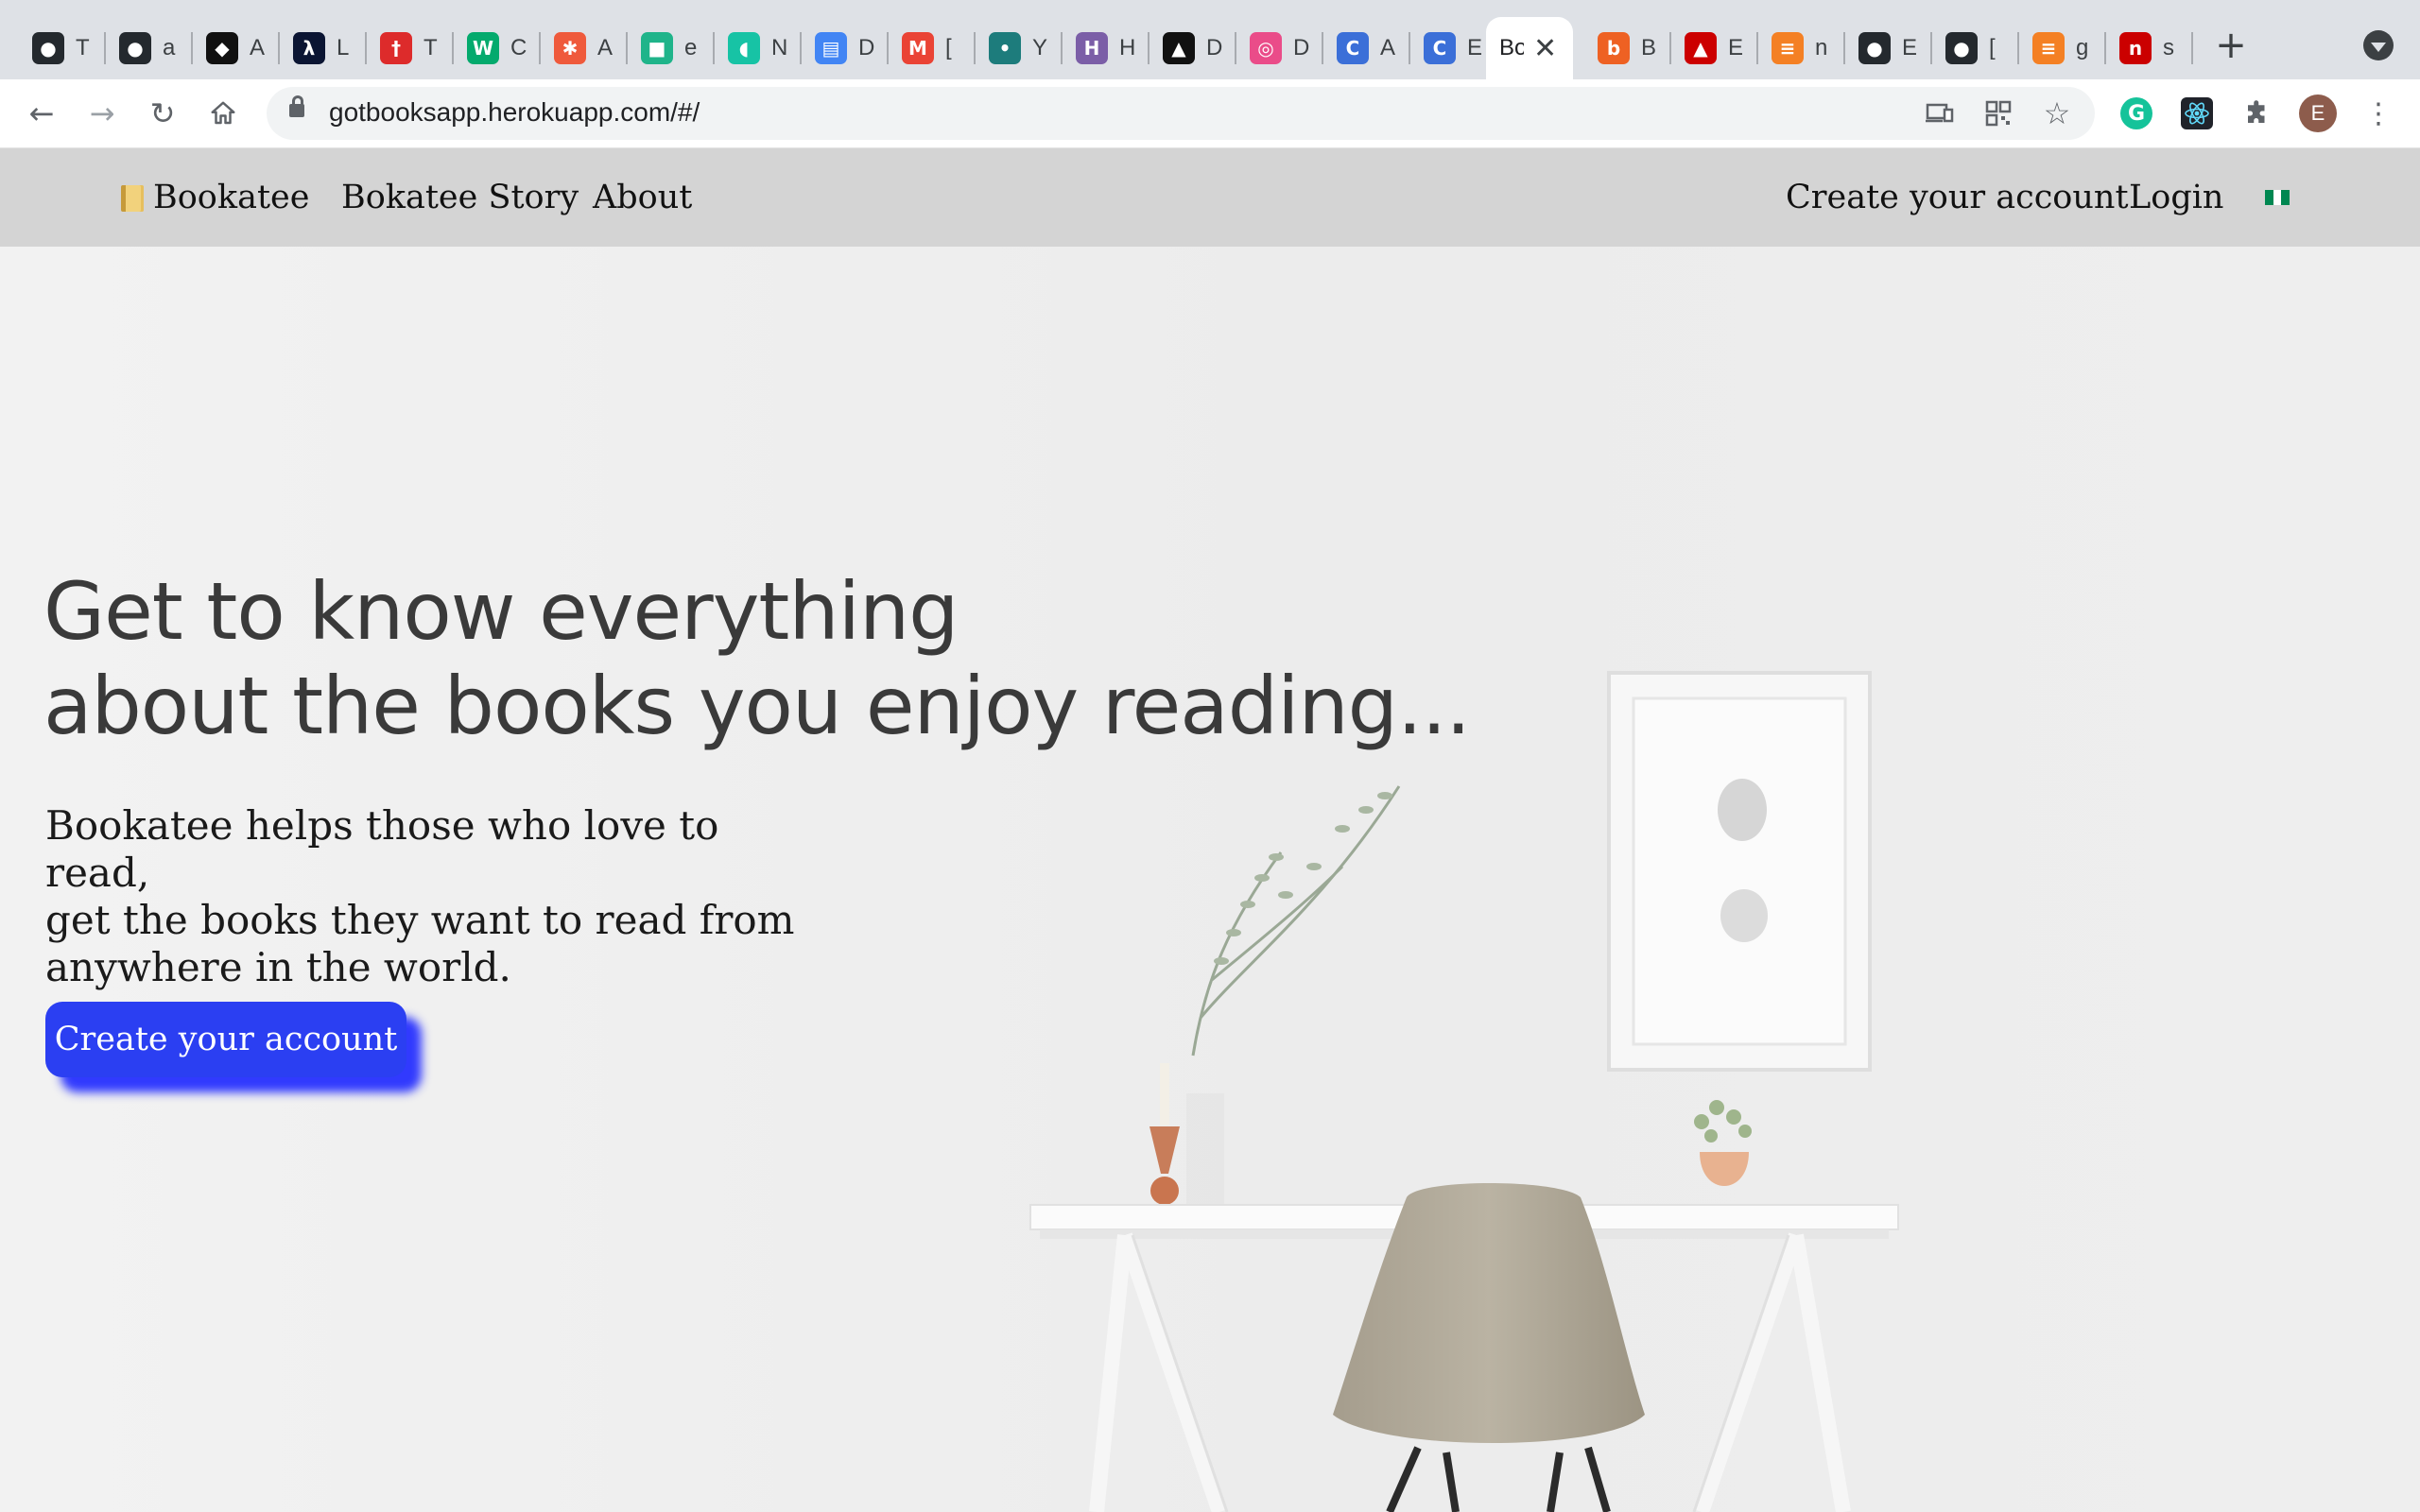  Describe the element at coordinates (1822, 47) in the screenshot. I see `tab-title: n` at that location.